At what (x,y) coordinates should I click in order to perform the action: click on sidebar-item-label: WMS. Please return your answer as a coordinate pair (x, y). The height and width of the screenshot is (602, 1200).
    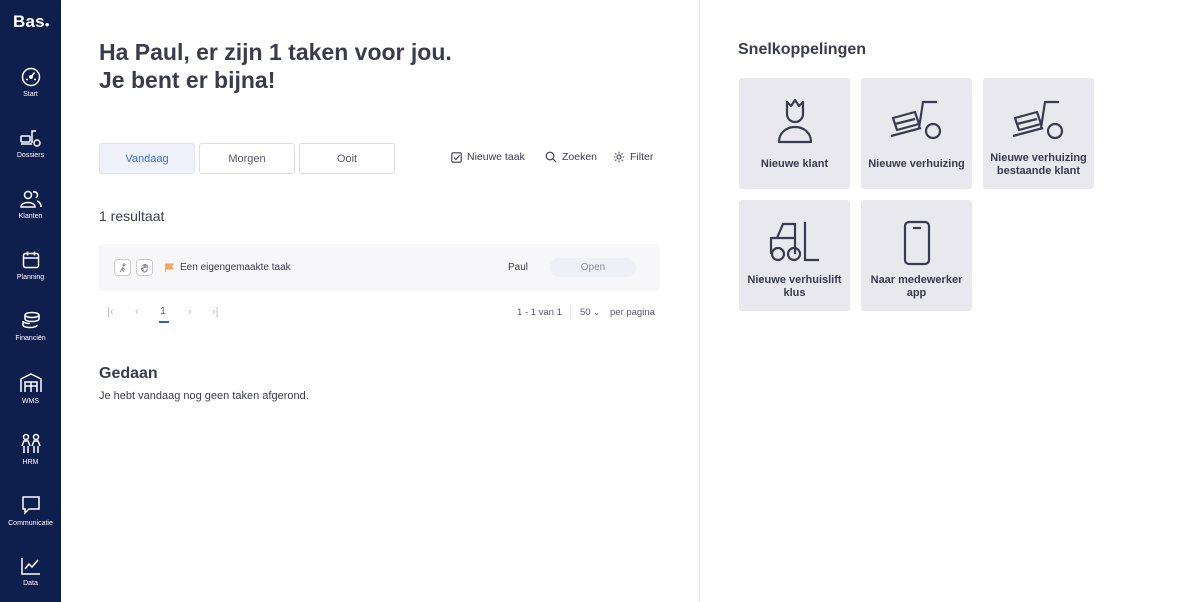
    Looking at the image, I should click on (30, 401).